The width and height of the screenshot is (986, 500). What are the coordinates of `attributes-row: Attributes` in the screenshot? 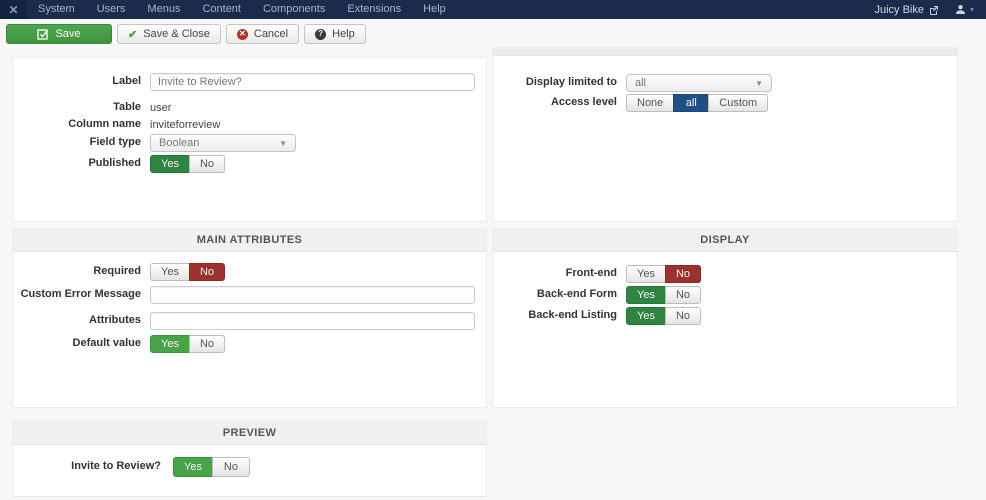 It's located at (249, 321).